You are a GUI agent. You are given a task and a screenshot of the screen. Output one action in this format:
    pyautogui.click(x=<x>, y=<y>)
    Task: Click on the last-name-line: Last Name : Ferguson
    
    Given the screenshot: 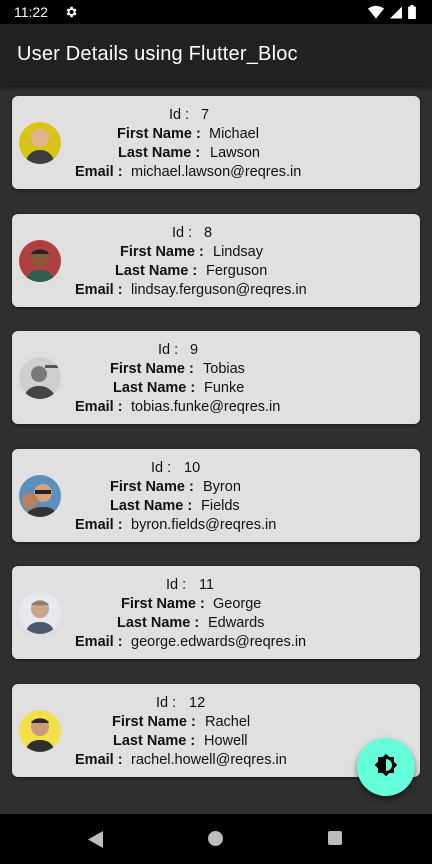 What is the action you would take?
    pyautogui.click(x=216, y=271)
    